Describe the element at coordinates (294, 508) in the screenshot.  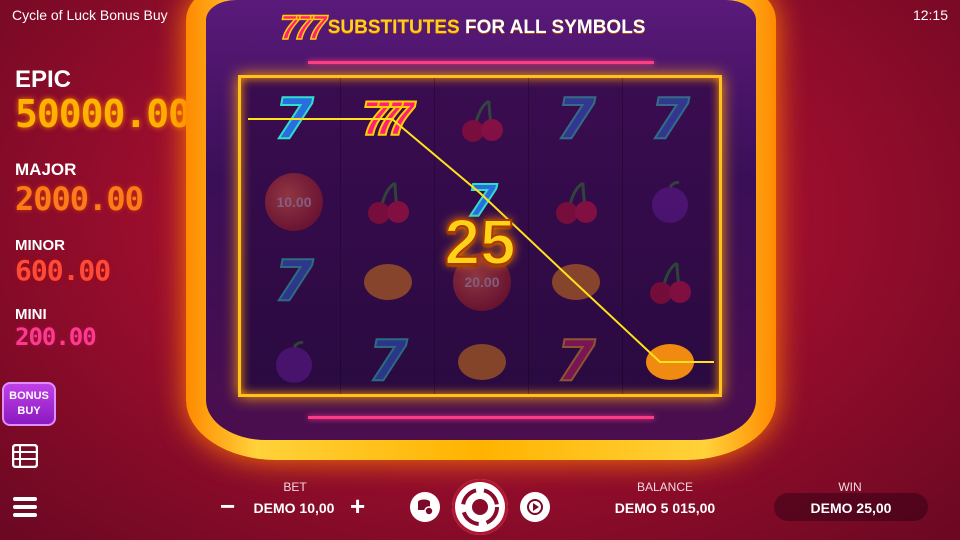
I see `bet-value: DEMO 10,00` at that location.